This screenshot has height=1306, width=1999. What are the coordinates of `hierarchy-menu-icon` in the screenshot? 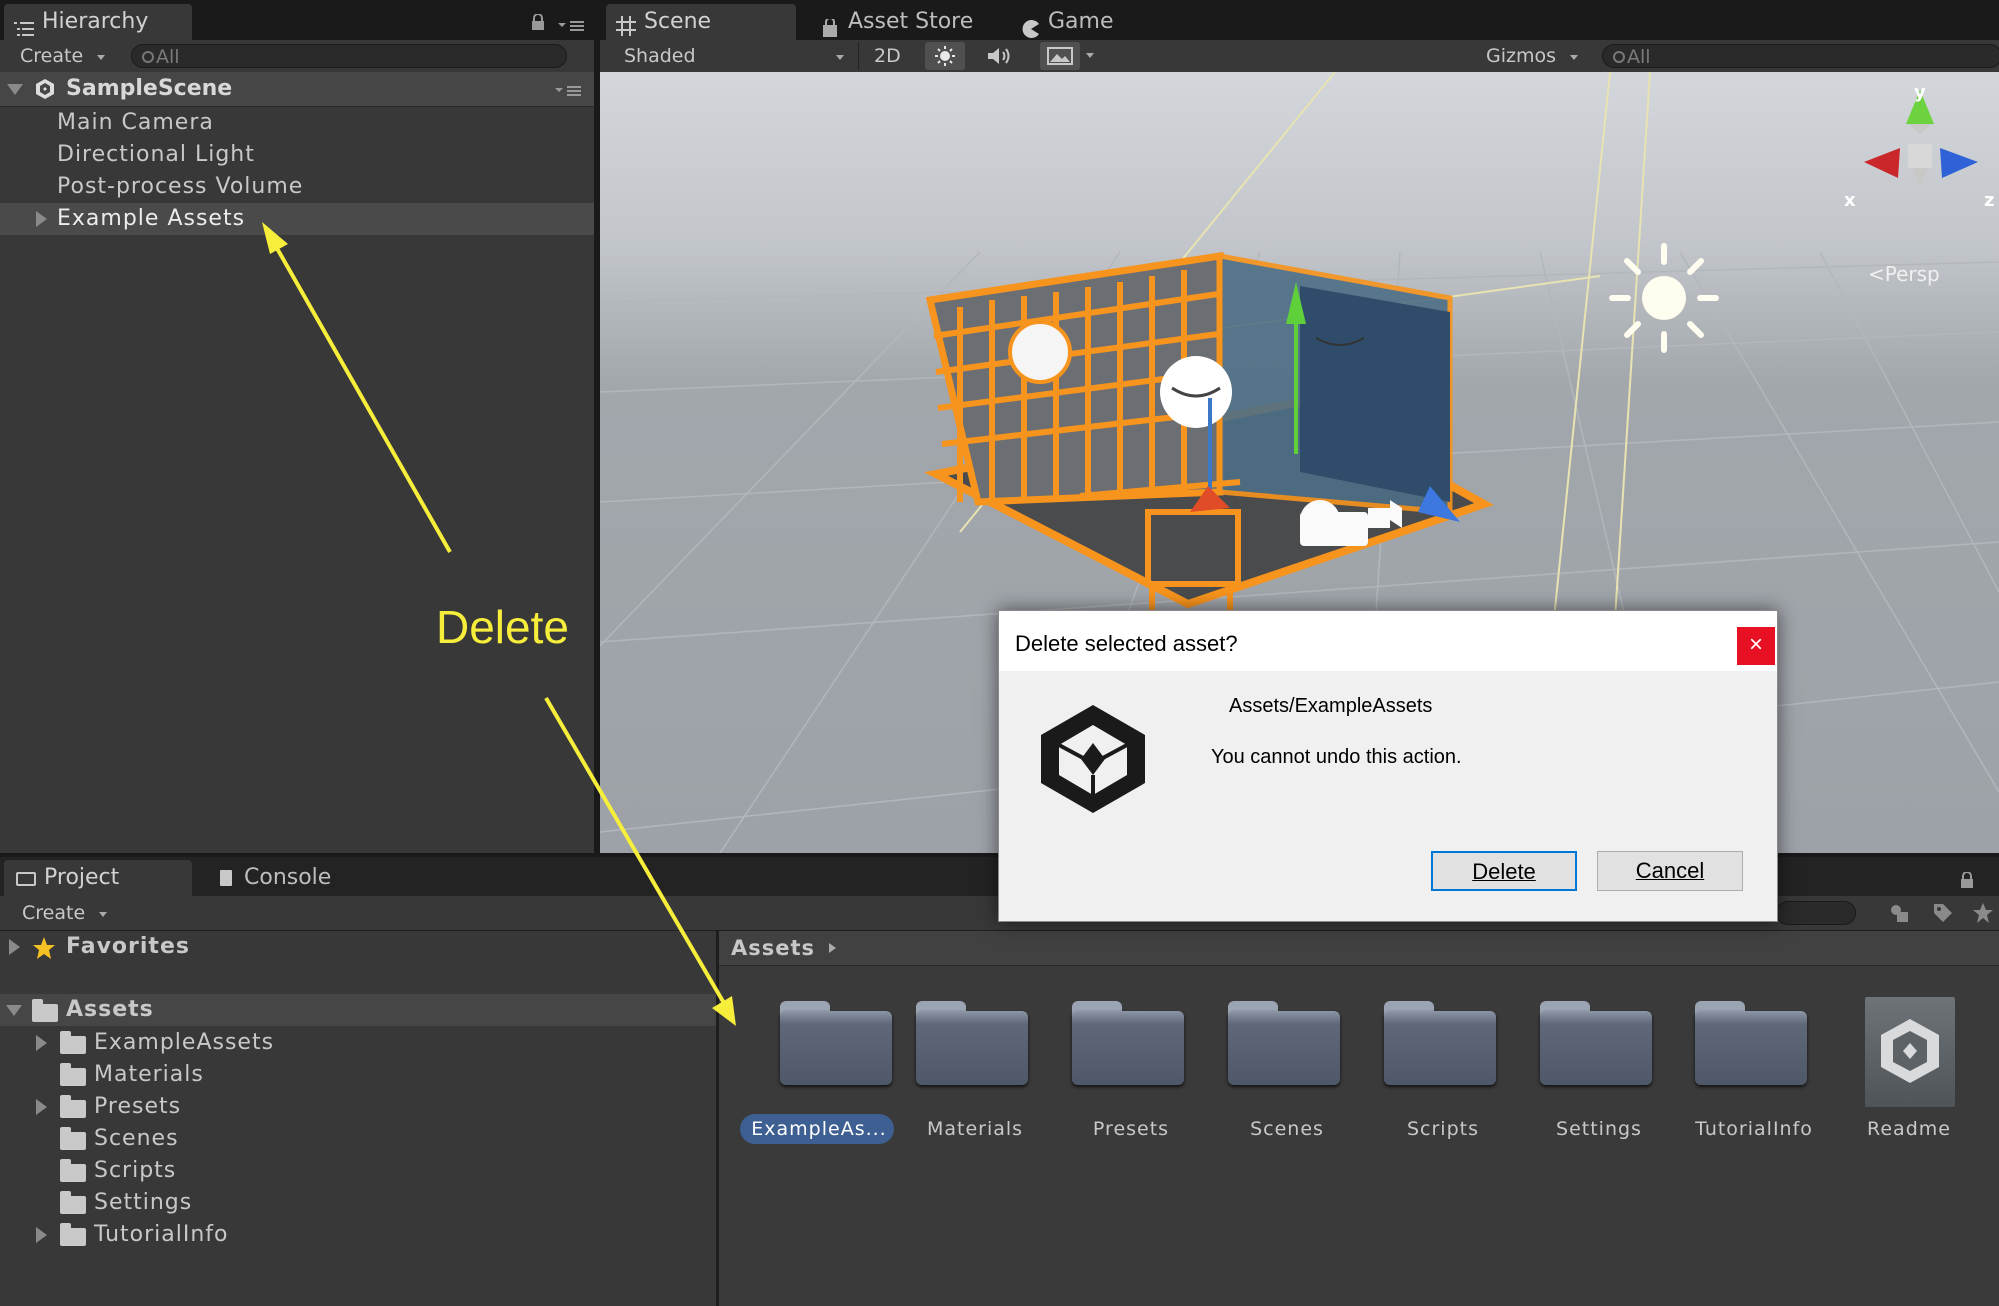 It's located at (572, 25).